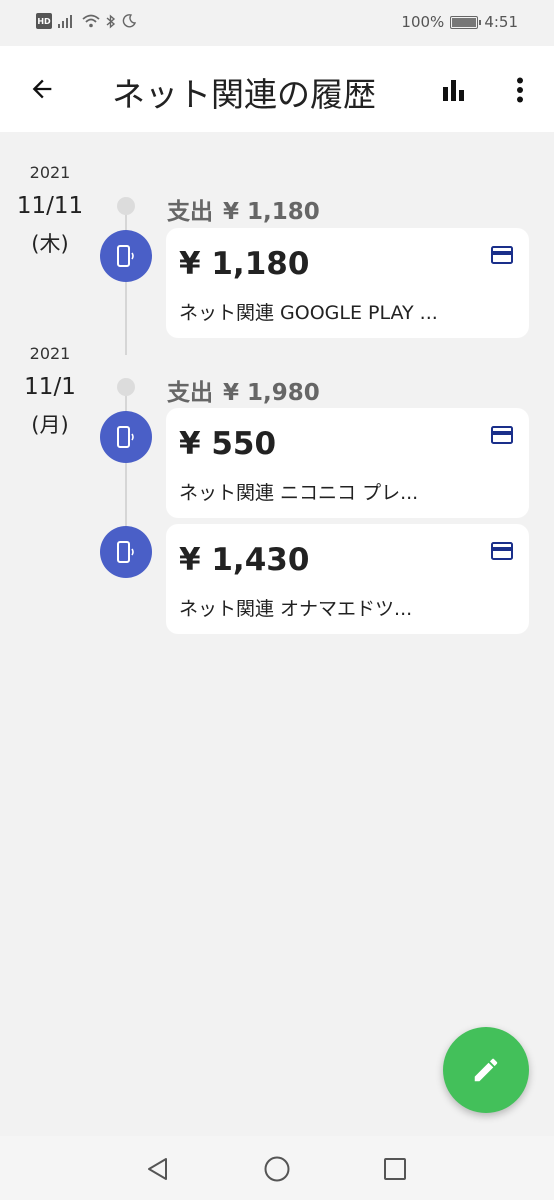 This screenshot has width=554, height=1200. I want to click on nav-home-button, so click(277, 1169).